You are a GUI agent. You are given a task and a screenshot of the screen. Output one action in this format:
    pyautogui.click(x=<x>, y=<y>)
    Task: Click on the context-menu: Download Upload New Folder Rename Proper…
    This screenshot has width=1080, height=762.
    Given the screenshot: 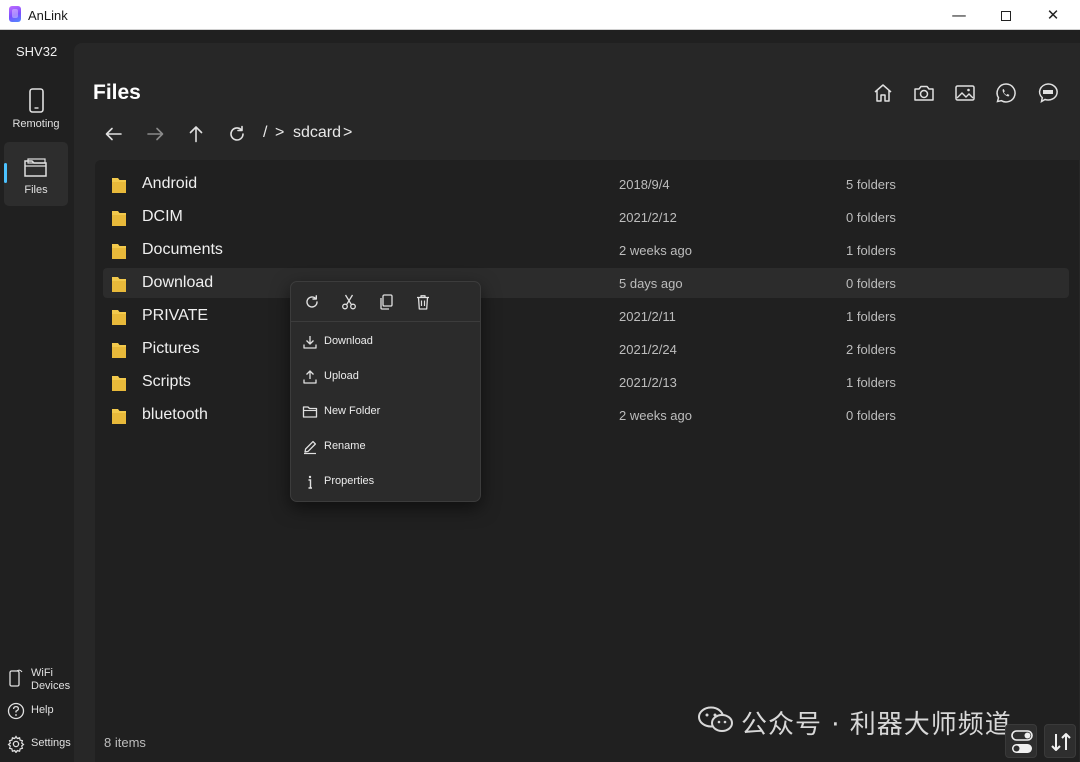 What is the action you would take?
    pyautogui.click(x=385, y=391)
    